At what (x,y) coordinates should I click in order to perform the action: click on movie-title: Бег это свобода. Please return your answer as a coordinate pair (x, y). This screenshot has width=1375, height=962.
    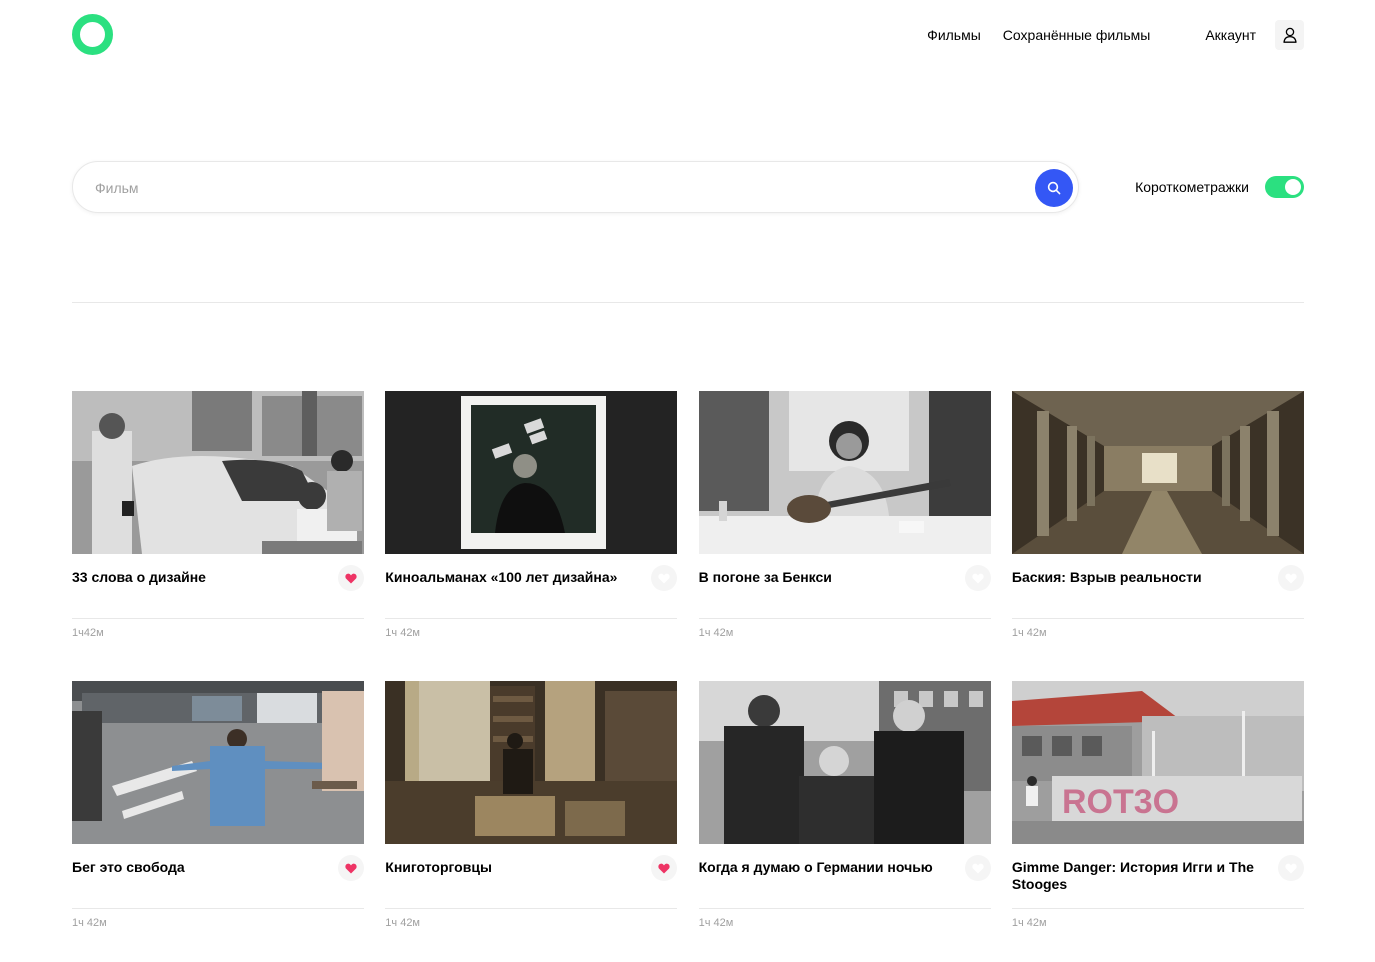
    Looking at the image, I should click on (194, 867).